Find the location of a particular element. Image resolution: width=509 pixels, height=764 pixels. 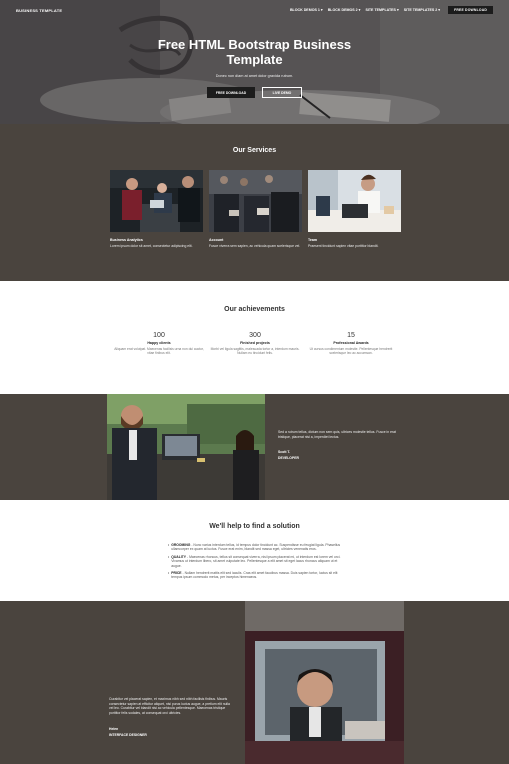

service-image-conference is located at coordinates (255, 201).